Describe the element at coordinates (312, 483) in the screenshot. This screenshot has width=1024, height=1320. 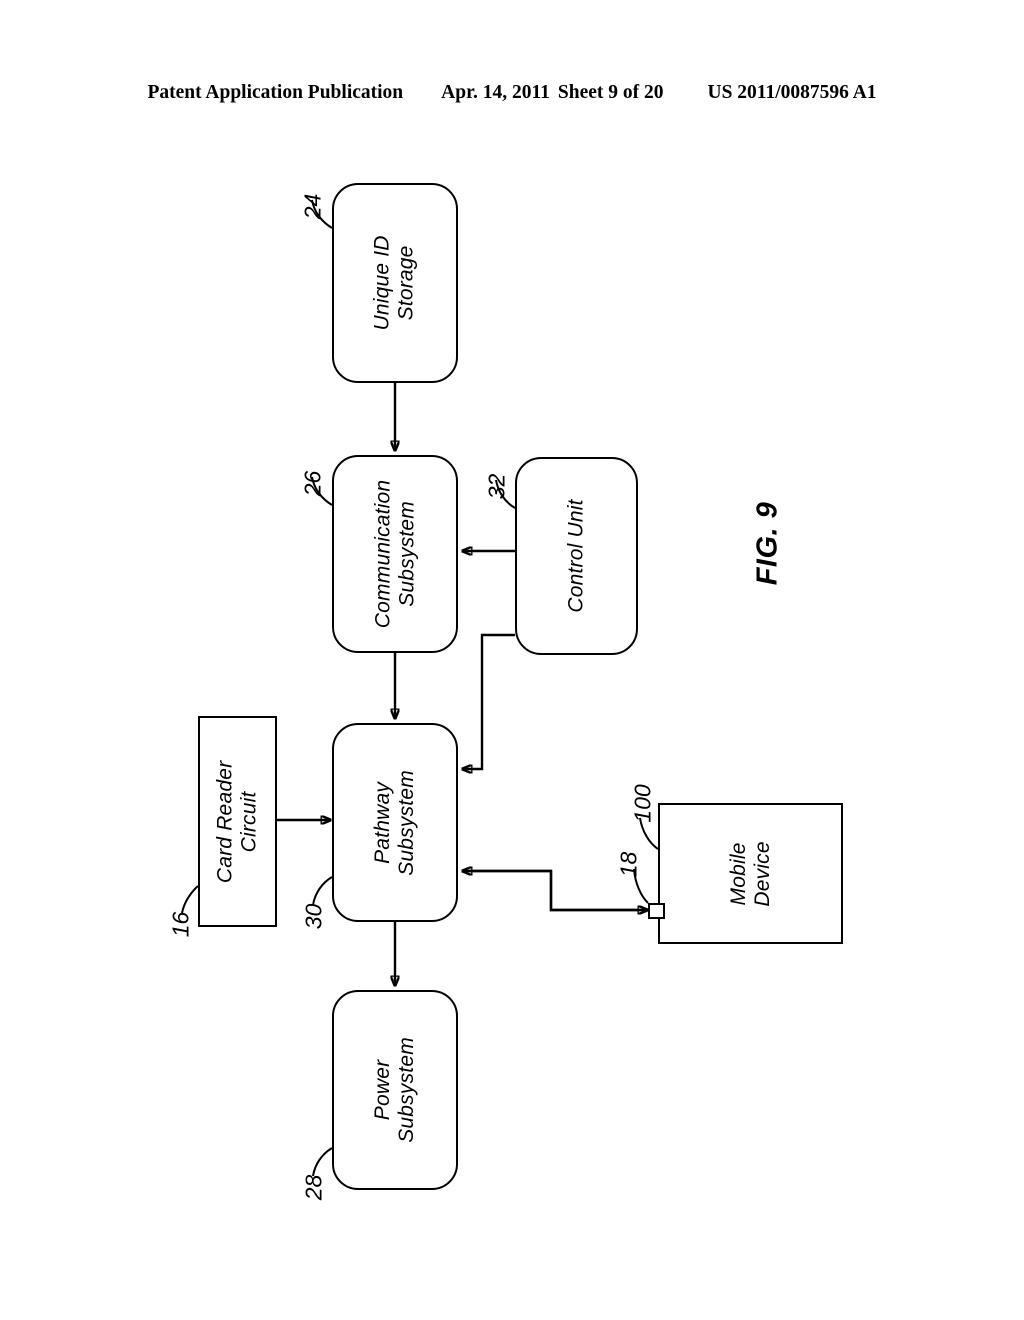
I see `numeral-26: 26` at that location.